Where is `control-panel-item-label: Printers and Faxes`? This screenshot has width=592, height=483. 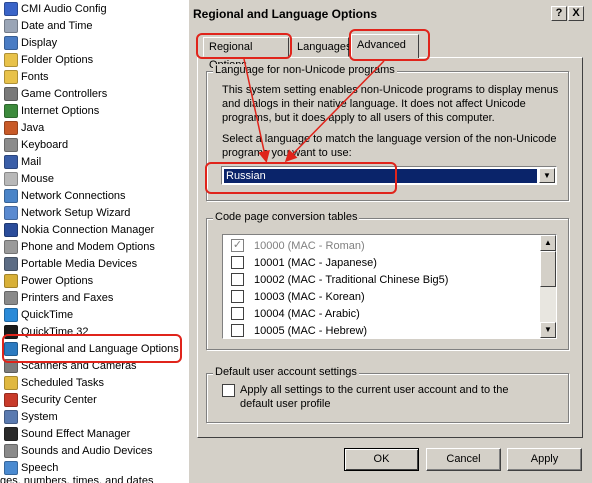 control-panel-item-label: Printers and Faxes is located at coordinates (67, 297).